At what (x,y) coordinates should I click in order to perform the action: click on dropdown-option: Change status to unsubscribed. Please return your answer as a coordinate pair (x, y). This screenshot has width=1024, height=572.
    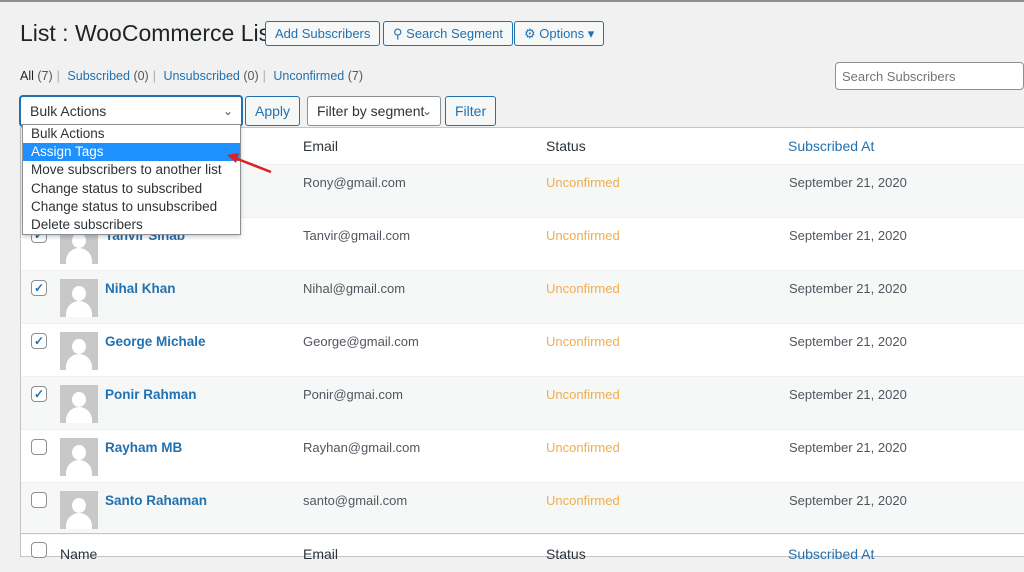
    Looking at the image, I should click on (131, 207).